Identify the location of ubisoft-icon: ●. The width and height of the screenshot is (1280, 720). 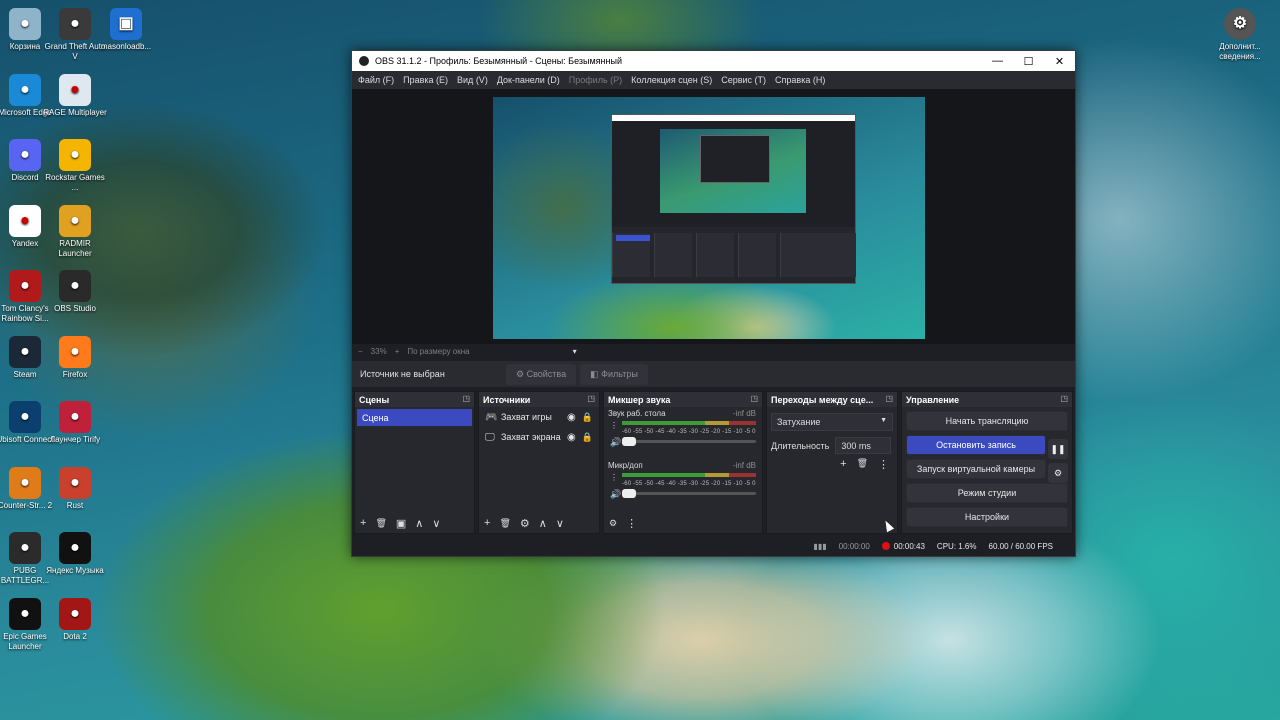
(25, 417).